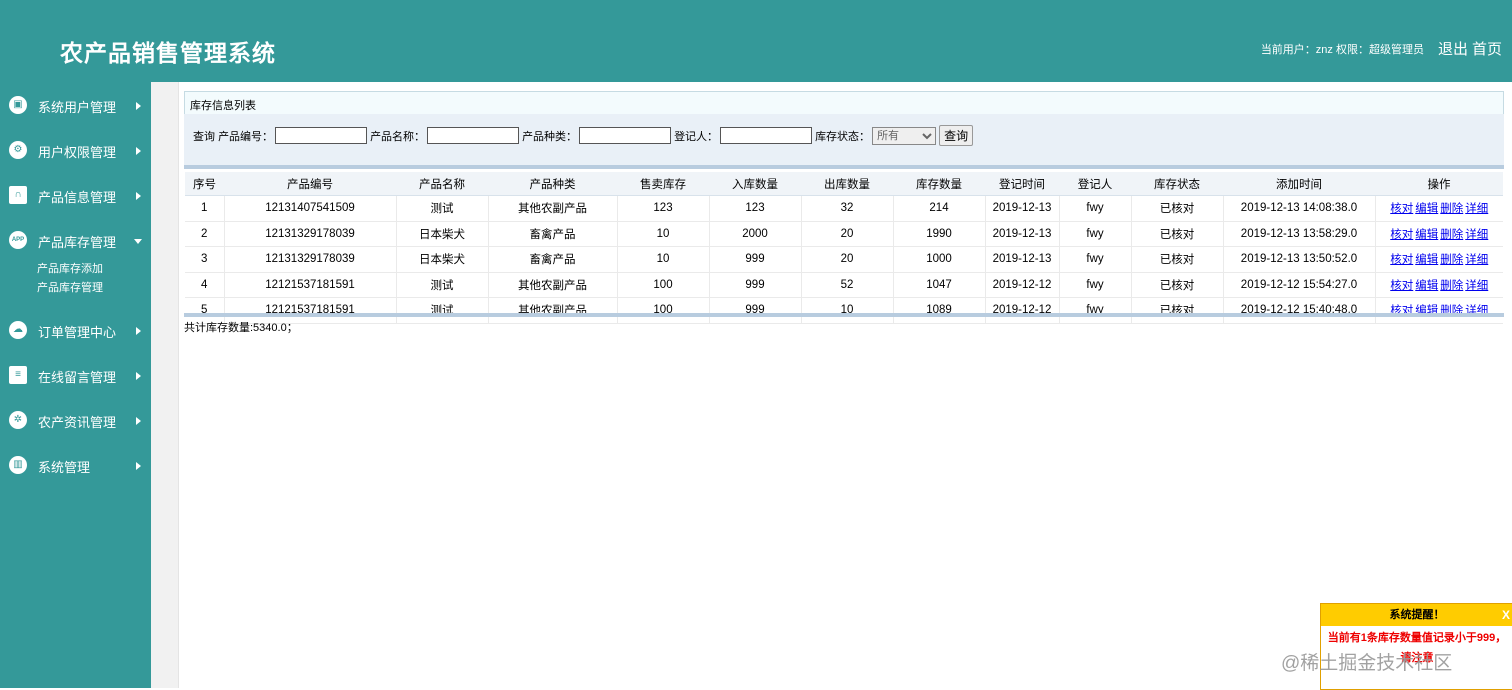  I want to click on table-cell: 2019-12-12 15:40:48.0, so click(1299, 310).